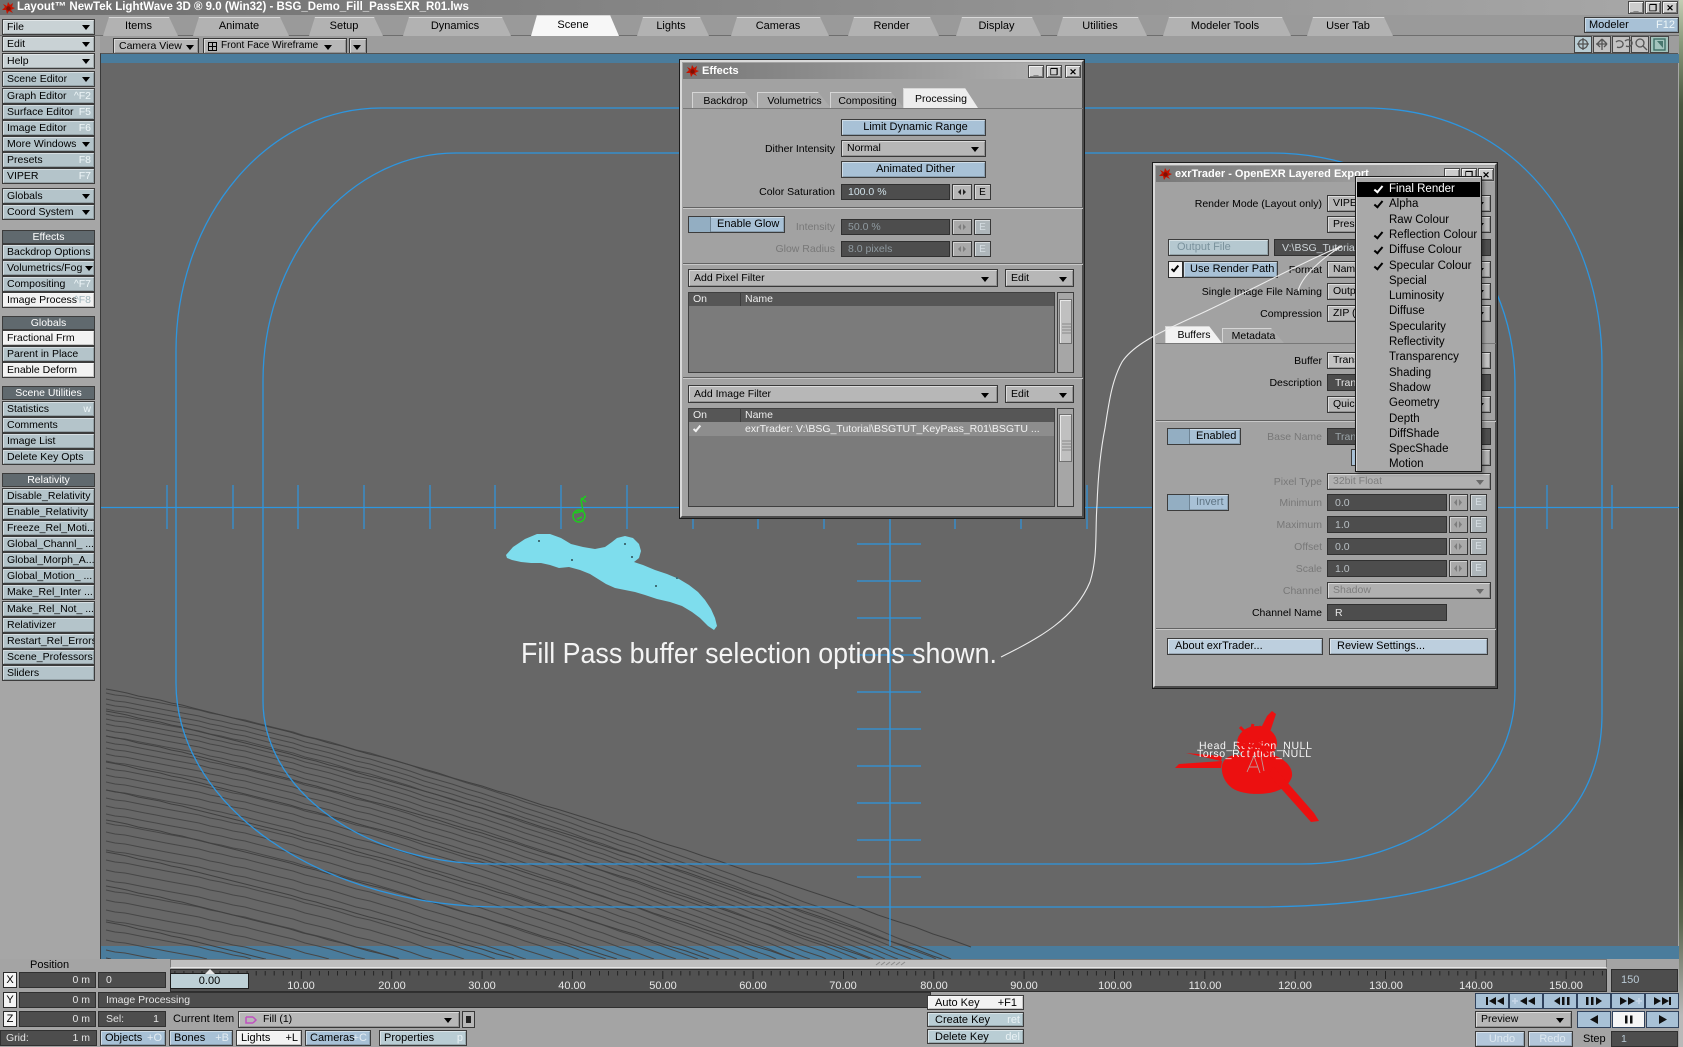 This screenshot has height=1047, width=1683. What do you see at coordinates (301, 985) in the screenshot?
I see `svg-text: 10.00` at bounding box center [301, 985].